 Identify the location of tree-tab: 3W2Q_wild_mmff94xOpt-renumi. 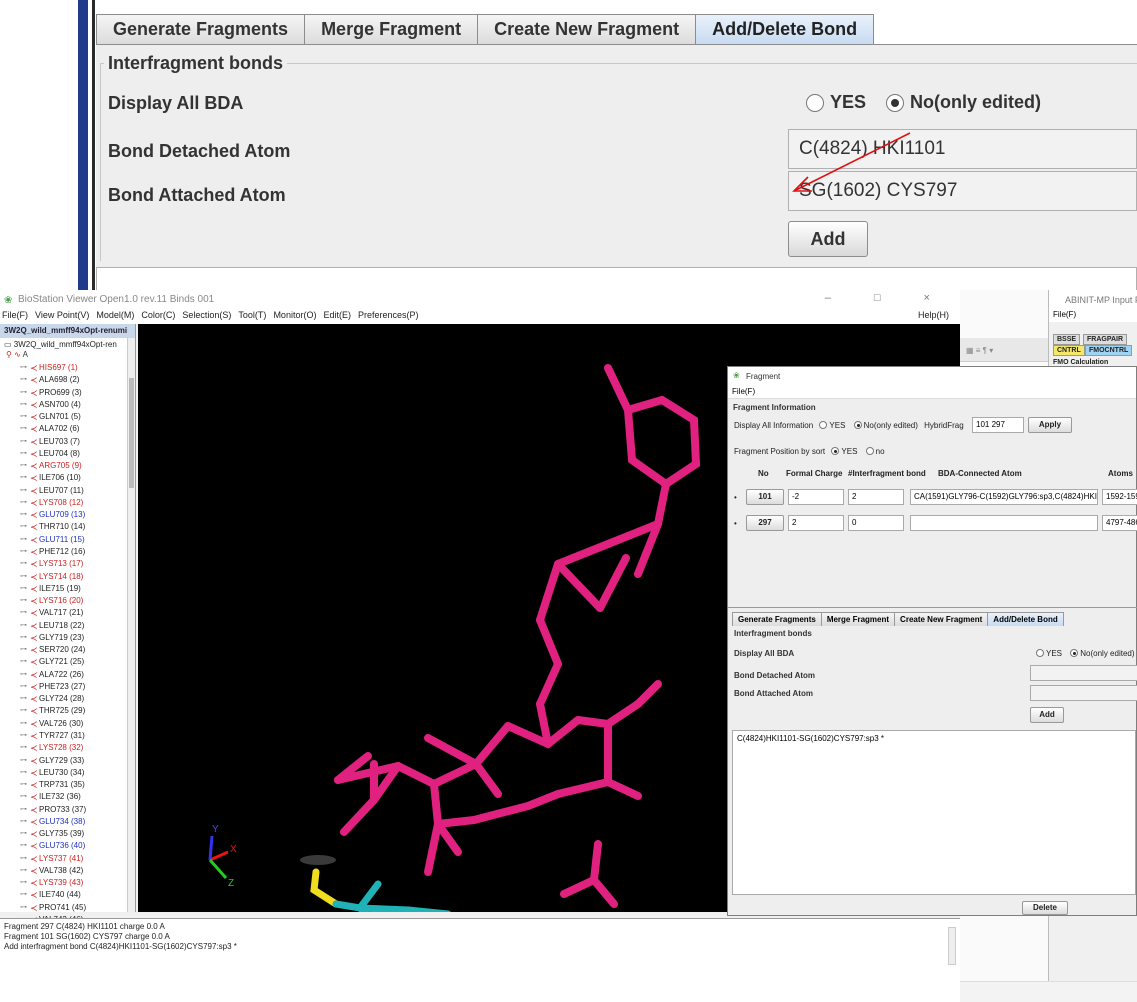
(67, 331).